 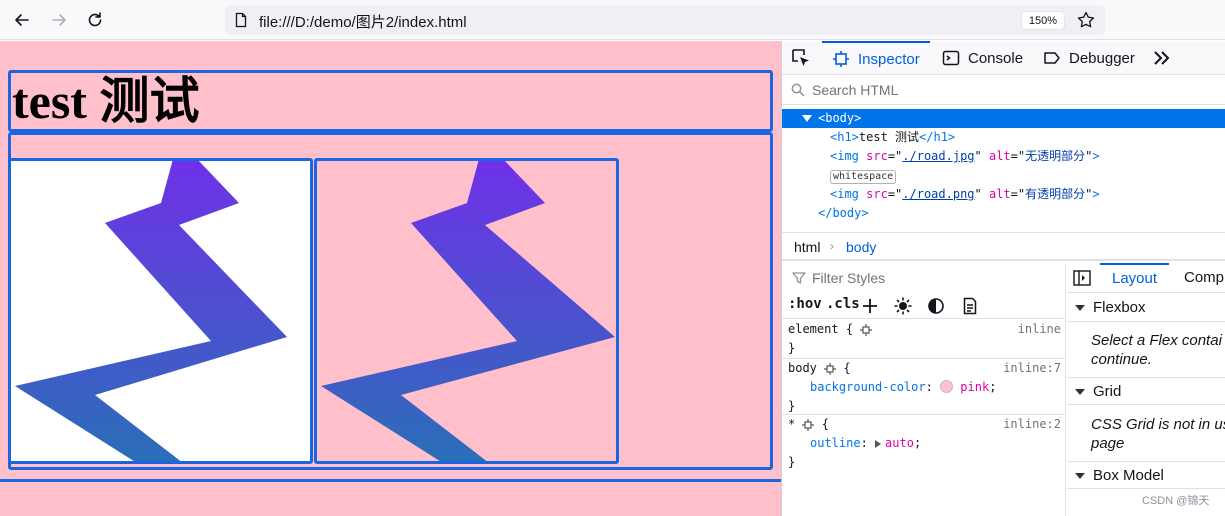 I want to click on url-text: file:///D:/demo/图片2/index.html, so click(x=363, y=21).